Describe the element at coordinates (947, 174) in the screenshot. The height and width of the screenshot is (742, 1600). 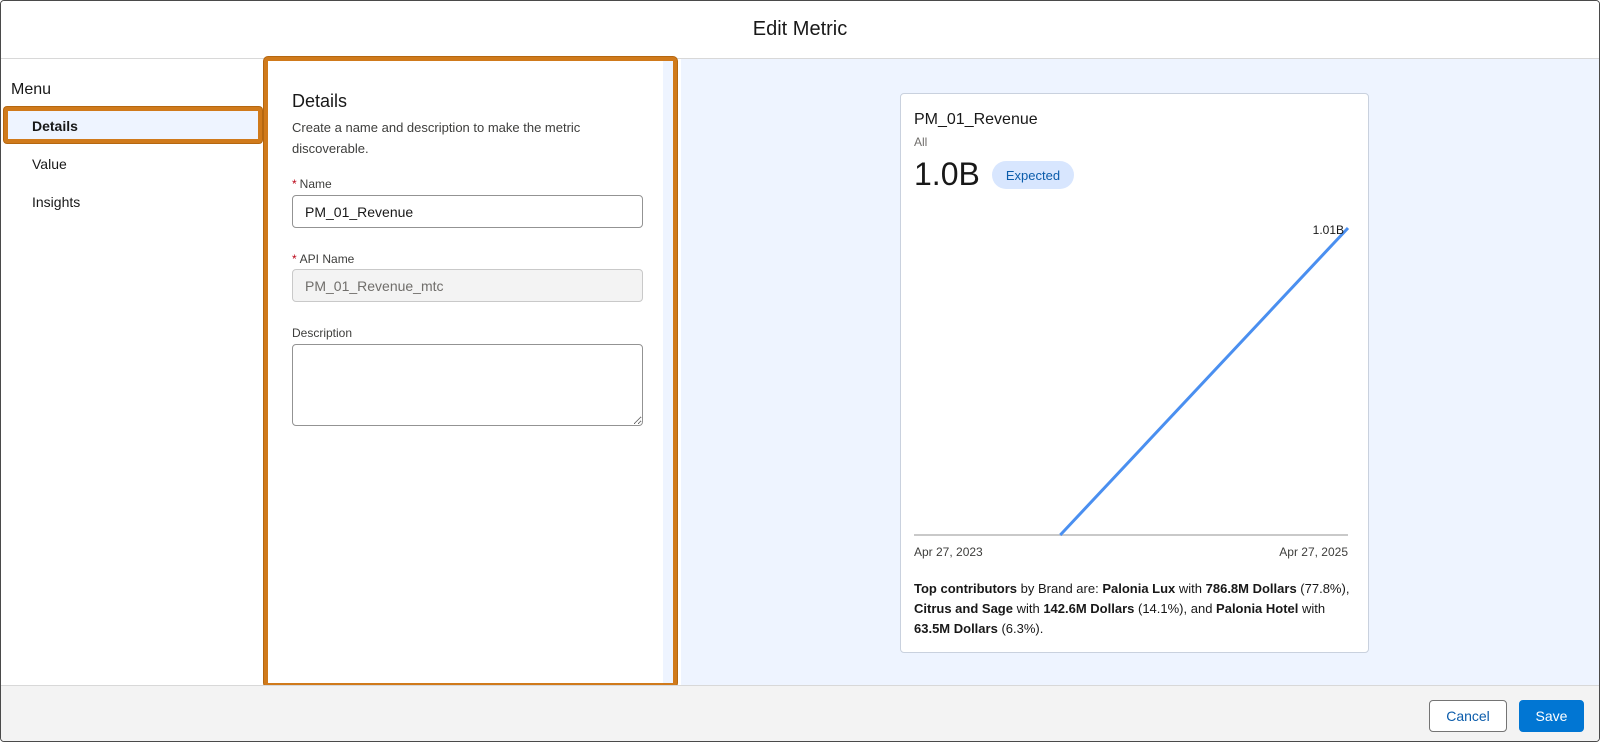
I see `metric-value: 1.0B` at that location.